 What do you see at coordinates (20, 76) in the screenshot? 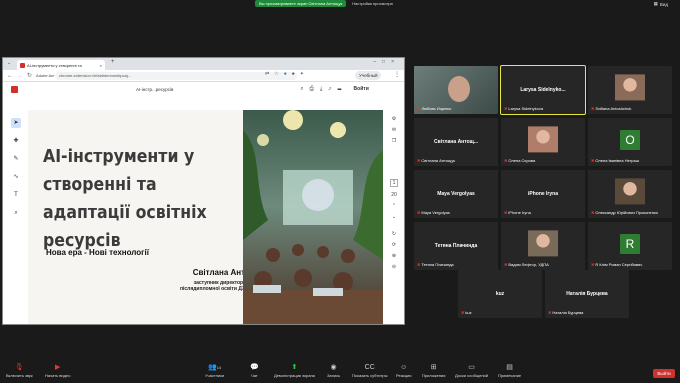
I see `forward-icon: →` at bounding box center [20, 76].